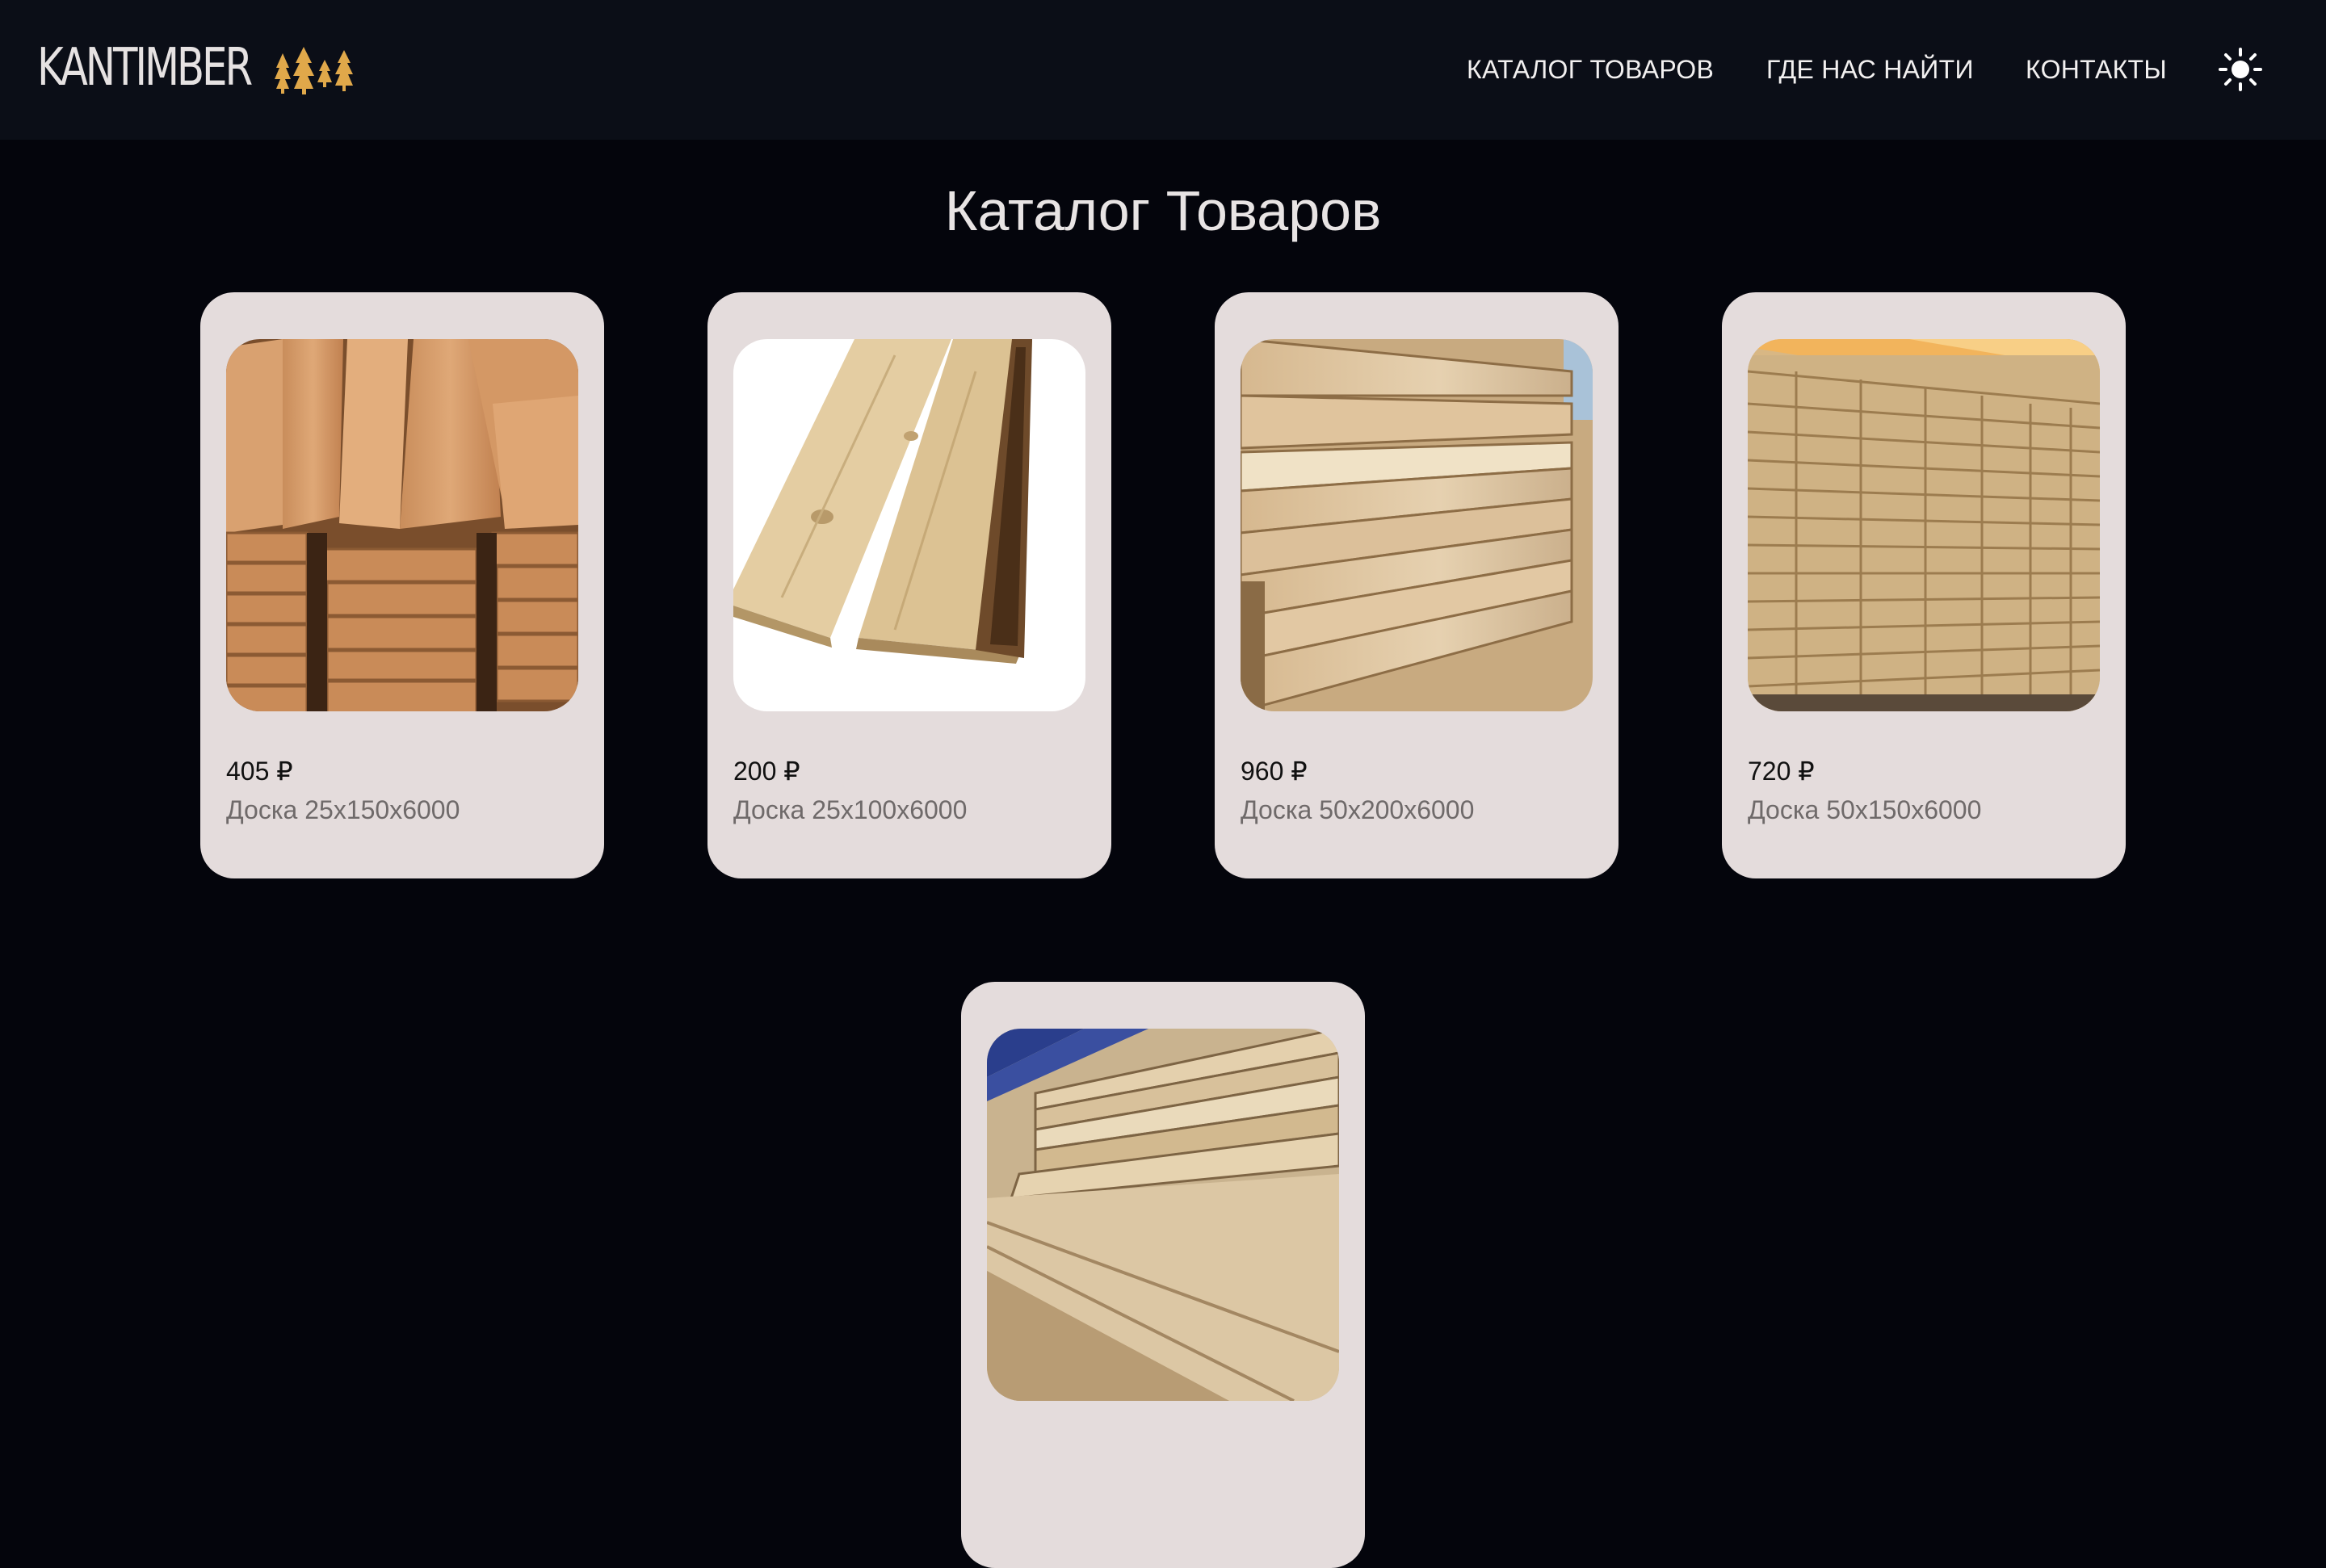  Describe the element at coordinates (1163, 210) in the screenshot. I see `page-title: Каталог Товаров` at that location.